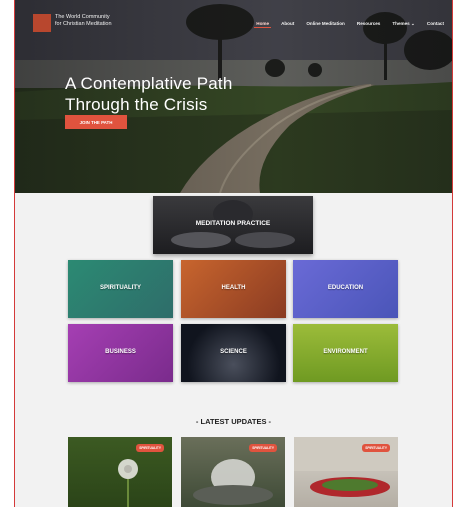  I want to click on logo-line-1: The World Community, so click(82, 17).